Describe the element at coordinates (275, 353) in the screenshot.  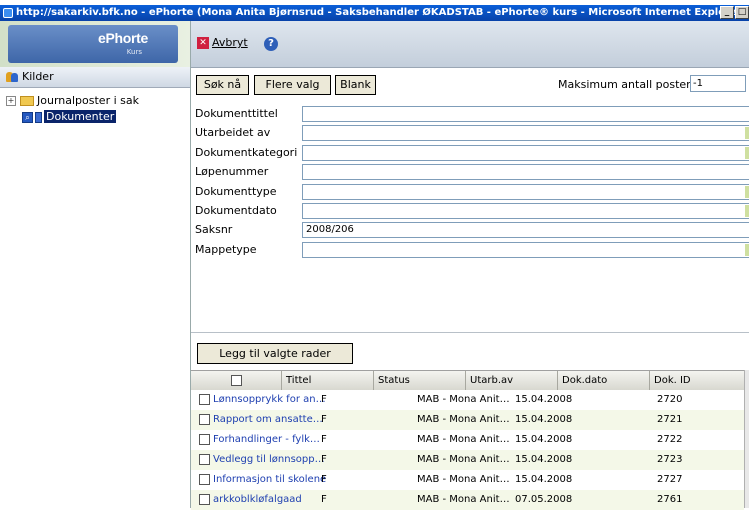
I see `add-selected-rows-button: Legg til valgte rader` at that location.